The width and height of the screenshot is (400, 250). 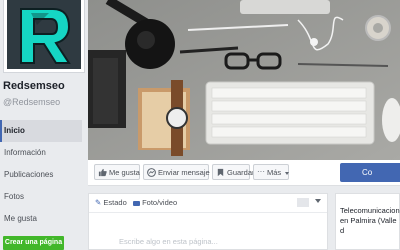 What do you see at coordinates (370, 172) in the screenshot?
I see `primary-cta-button: Co` at bounding box center [370, 172].